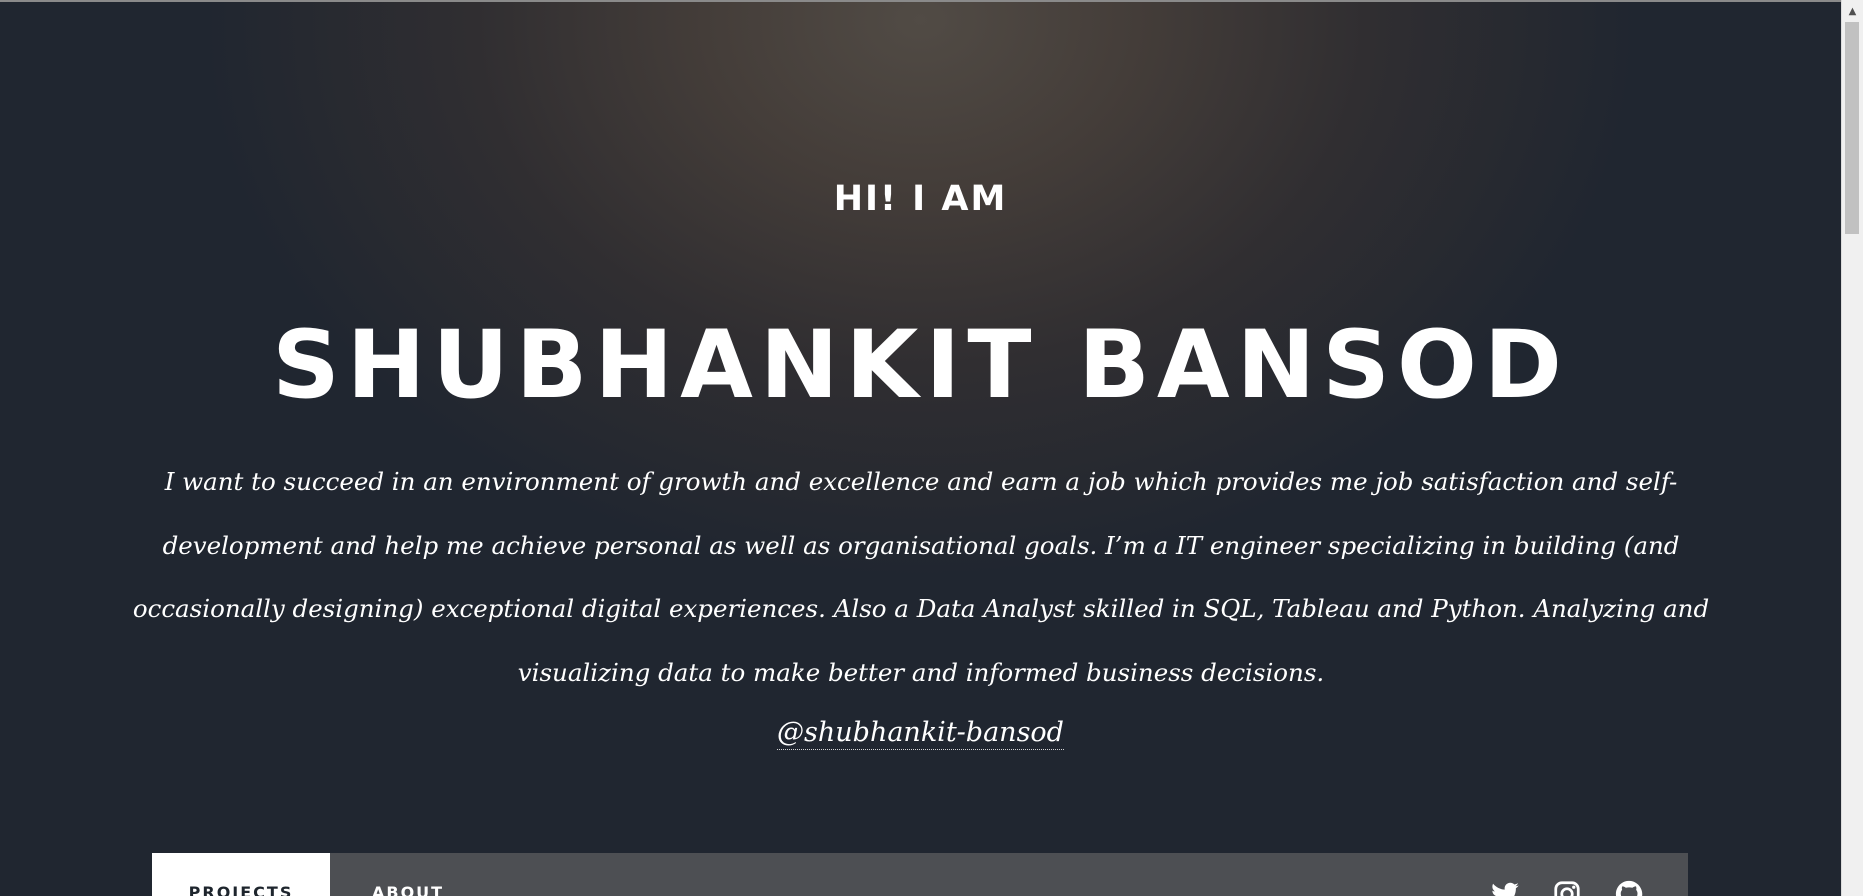 The image size is (1863, 896). What do you see at coordinates (408, 874) in the screenshot?
I see `tab-about: ABOUT` at bounding box center [408, 874].